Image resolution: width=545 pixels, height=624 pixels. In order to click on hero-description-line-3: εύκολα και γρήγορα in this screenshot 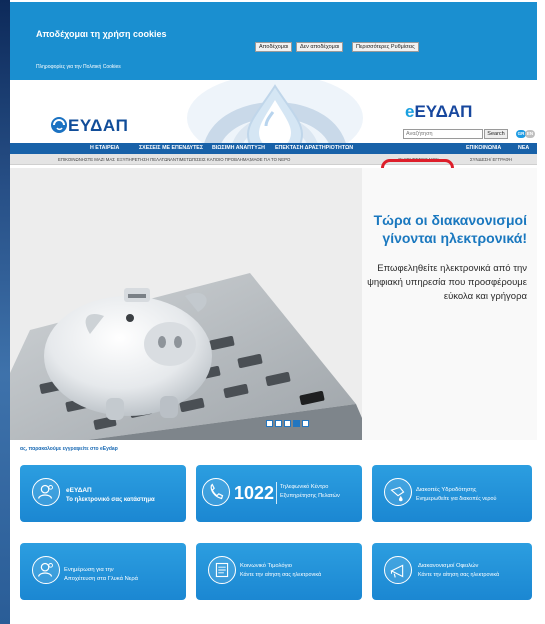, I will do `click(485, 296)`.